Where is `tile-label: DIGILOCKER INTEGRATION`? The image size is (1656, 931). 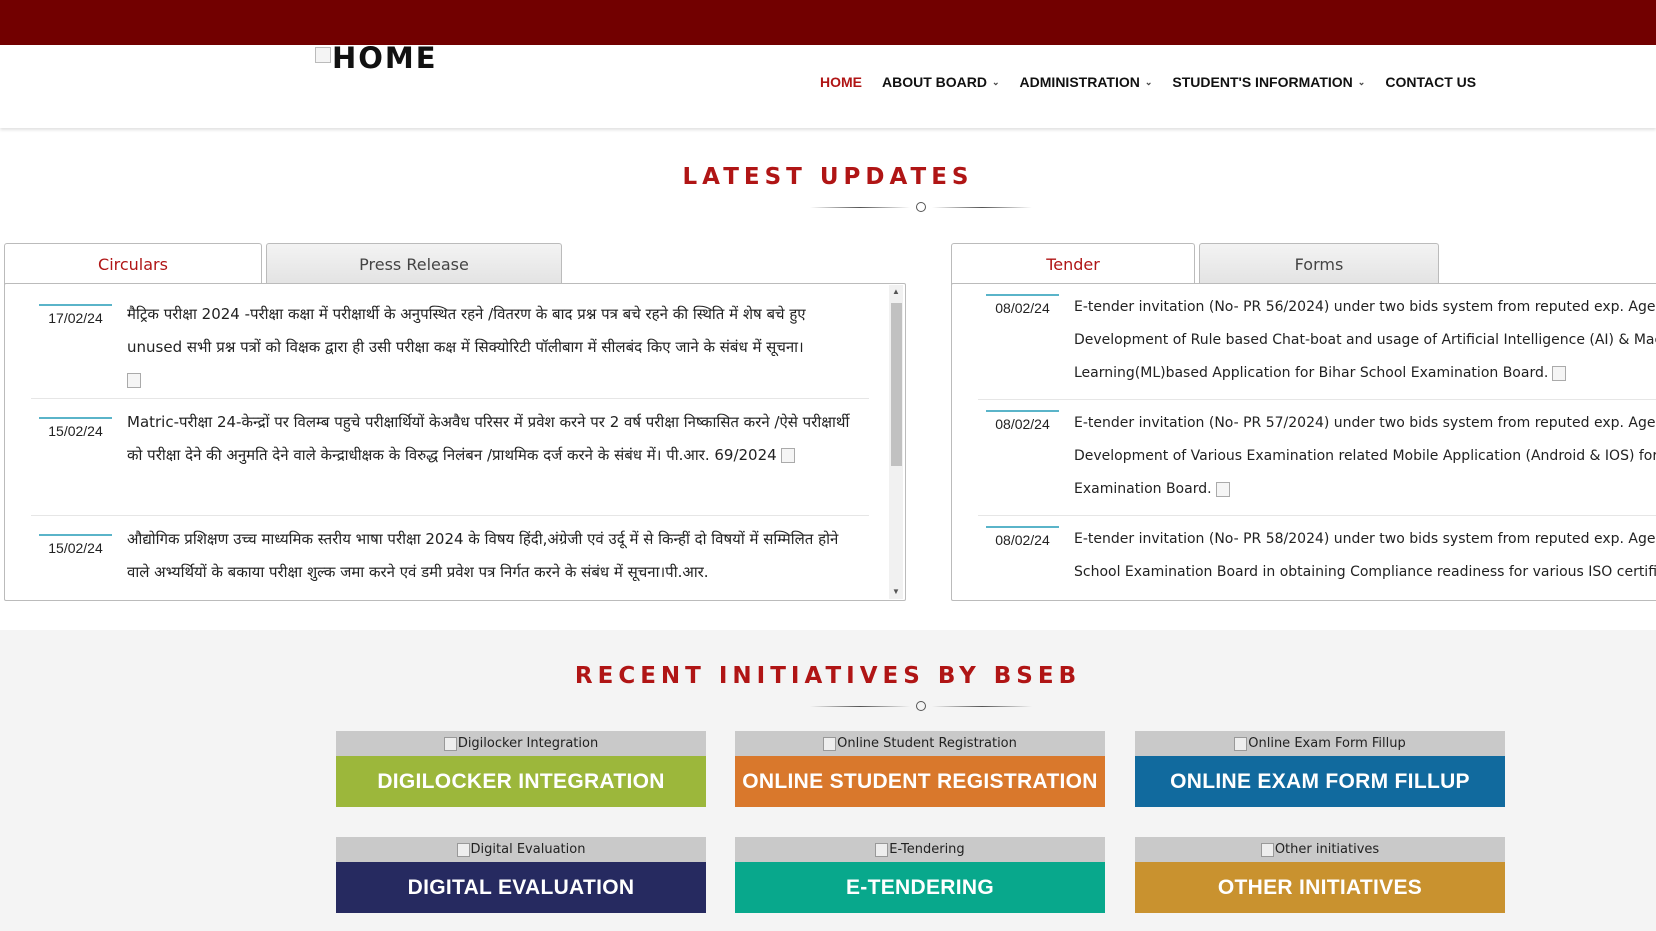 tile-label: DIGILOCKER INTEGRATION is located at coordinates (521, 781).